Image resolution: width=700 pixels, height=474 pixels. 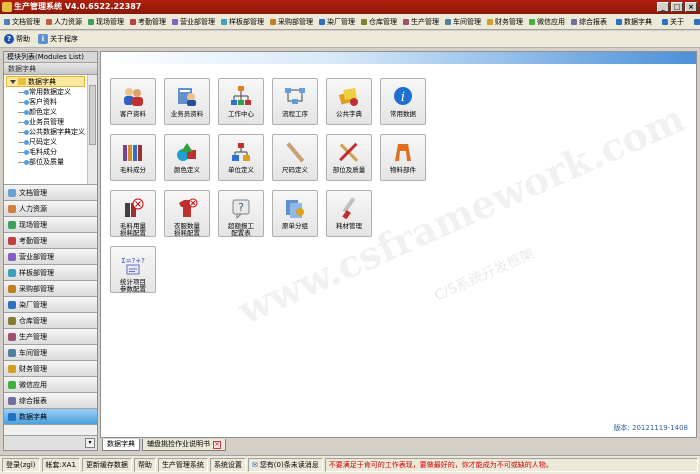 What do you see at coordinates (50, 273) in the screenshot?
I see `module-nav-item: 样板部管理` at bounding box center [50, 273].